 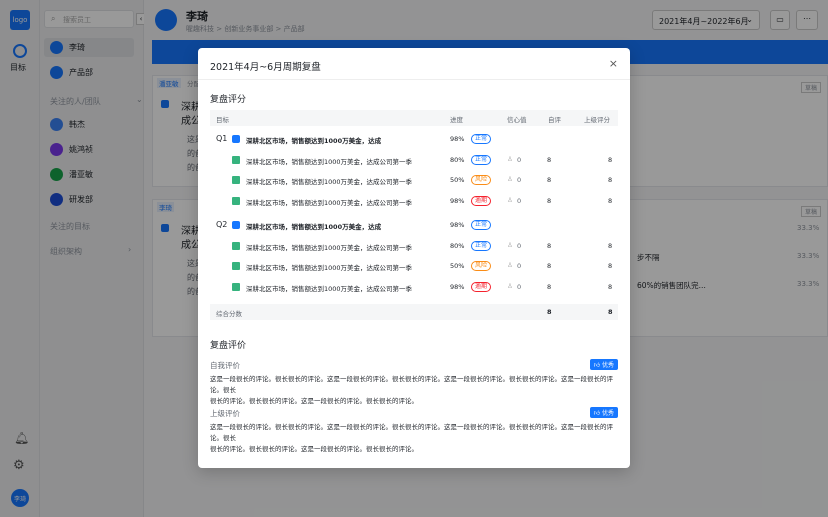 What do you see at coordinates (228, 100) in the screenshot?
I see `section-score: 复盘评分` at bounding box center [228, 100].